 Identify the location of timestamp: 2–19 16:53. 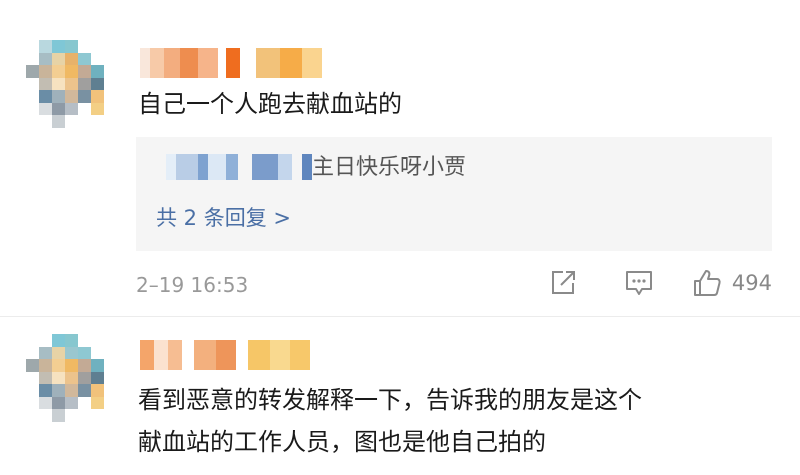
(192, 285).